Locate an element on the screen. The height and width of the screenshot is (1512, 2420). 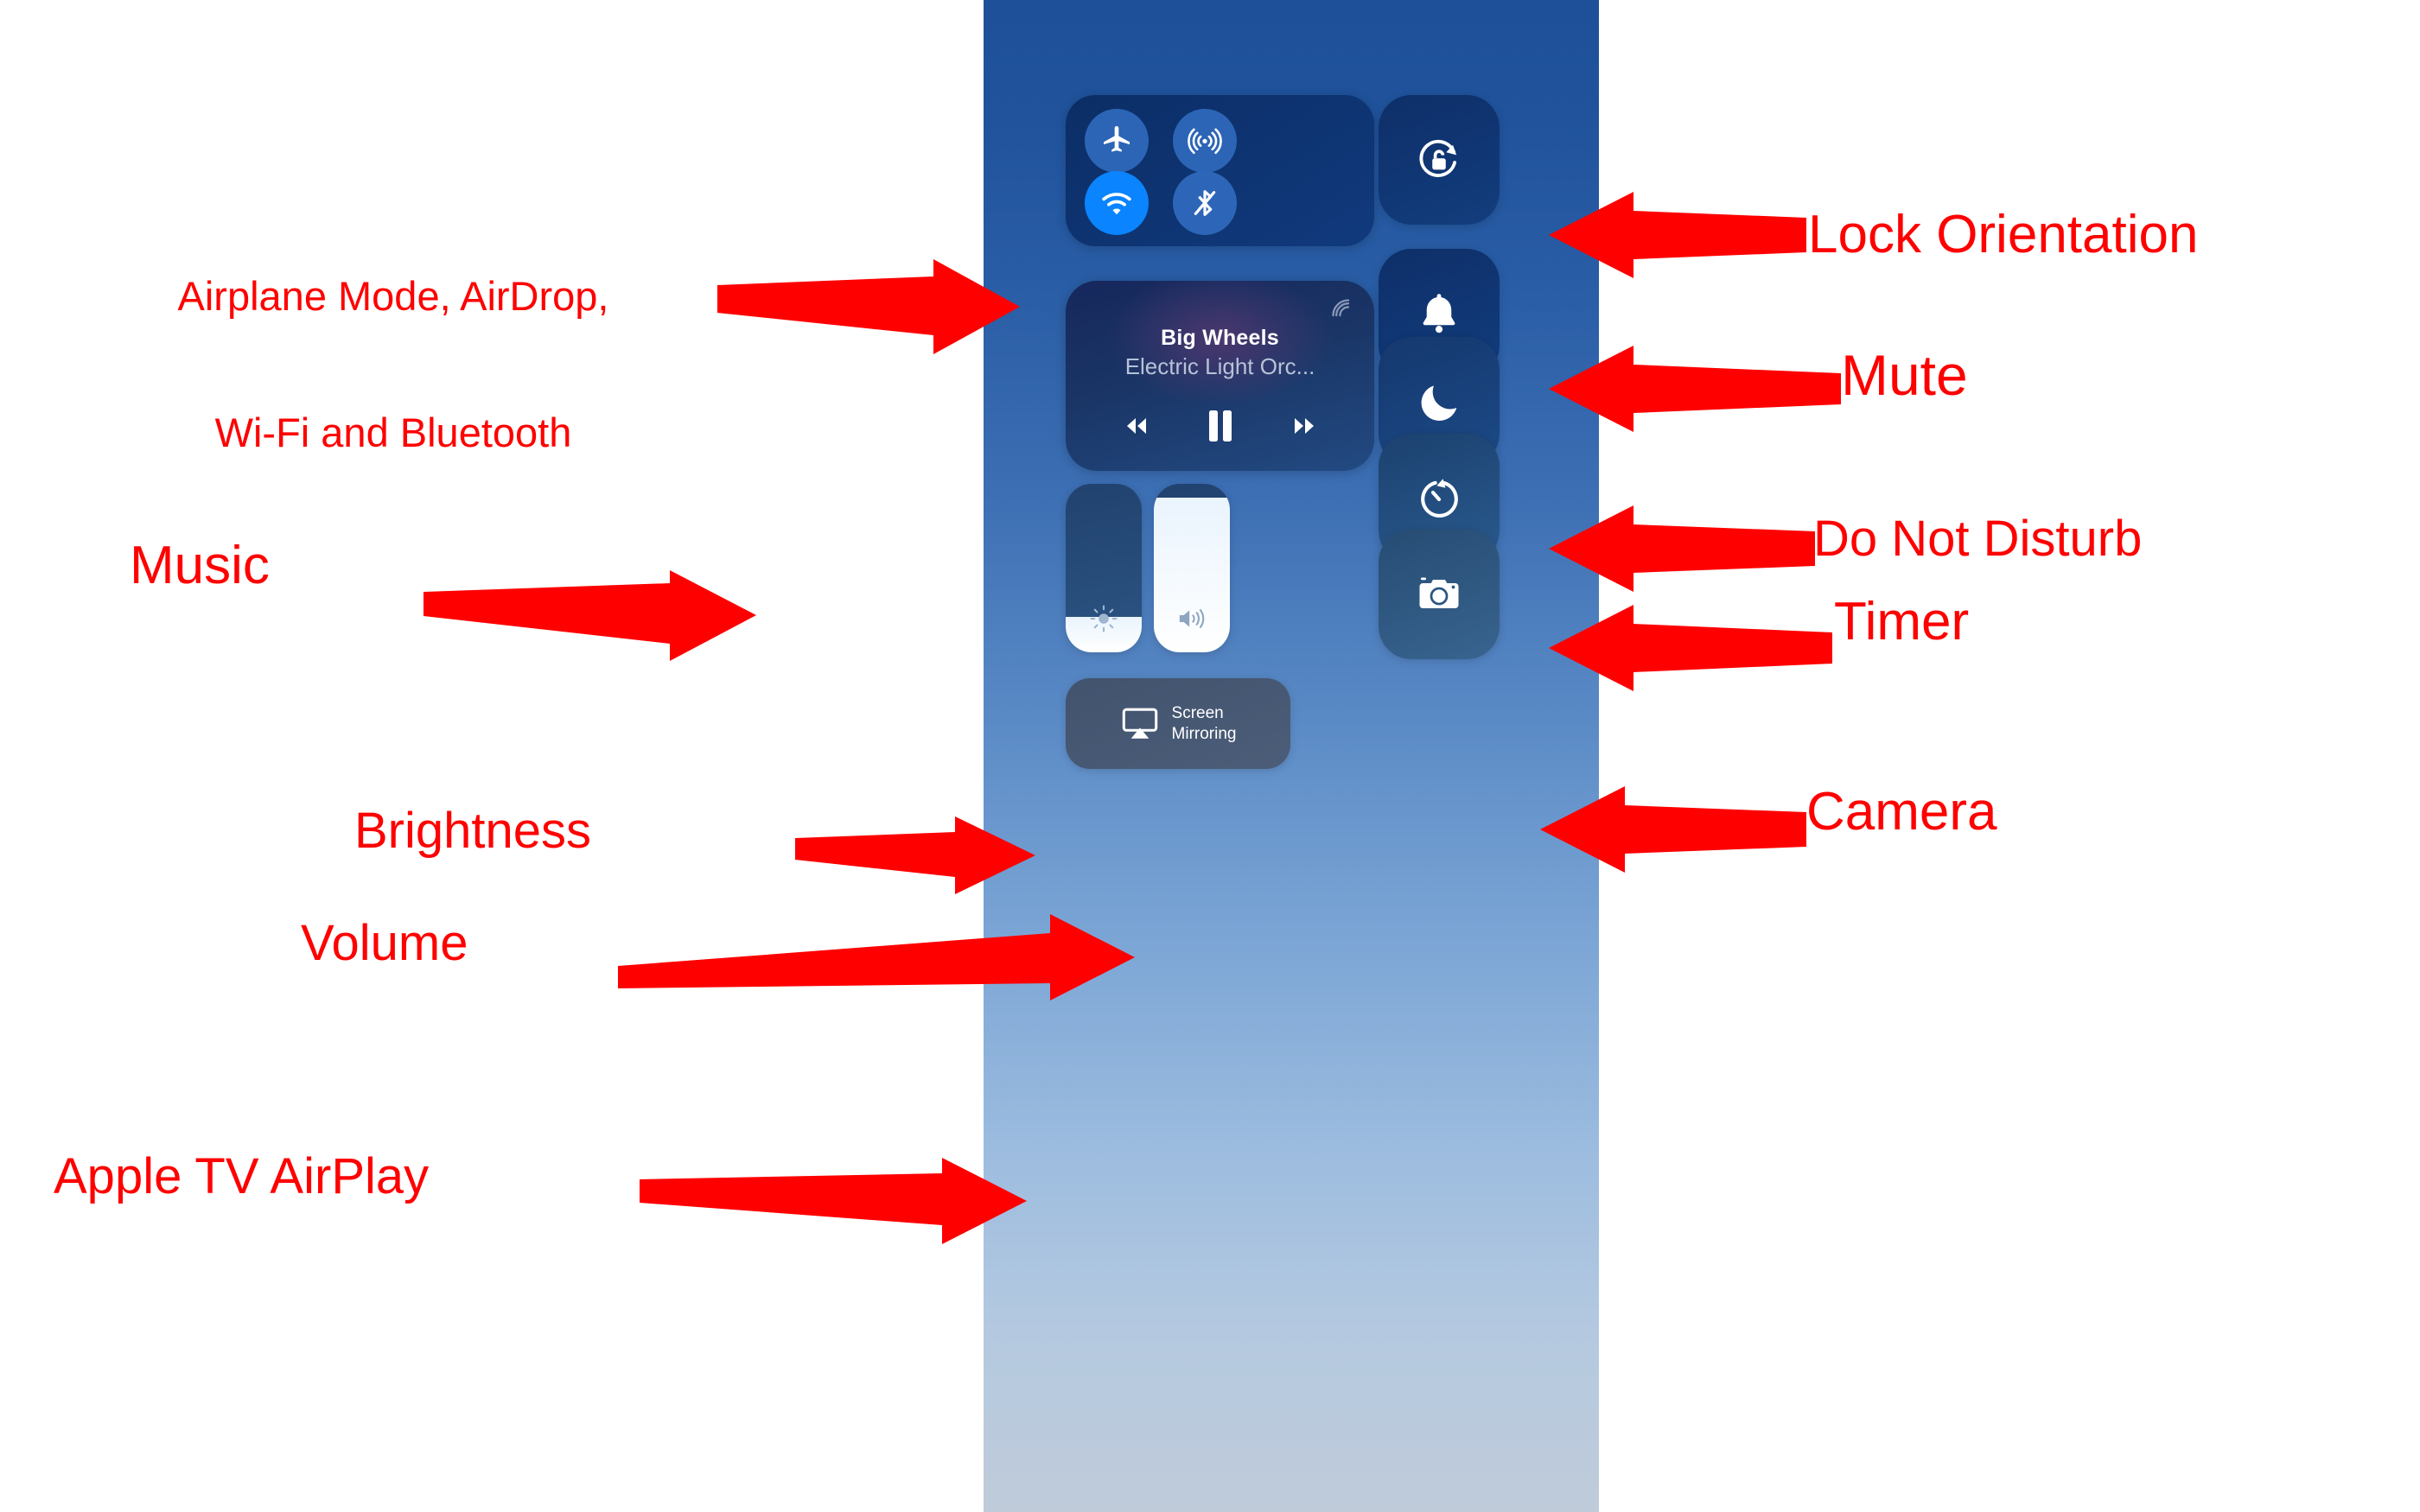
connectivity-group is located at coordinates (1220, 170).